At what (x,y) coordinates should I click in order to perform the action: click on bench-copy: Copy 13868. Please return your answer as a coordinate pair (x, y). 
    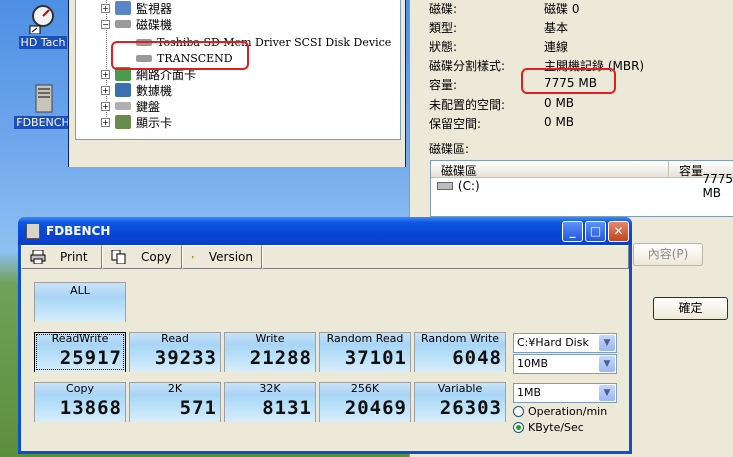
    Looking at the image, I should click on (80, 402).